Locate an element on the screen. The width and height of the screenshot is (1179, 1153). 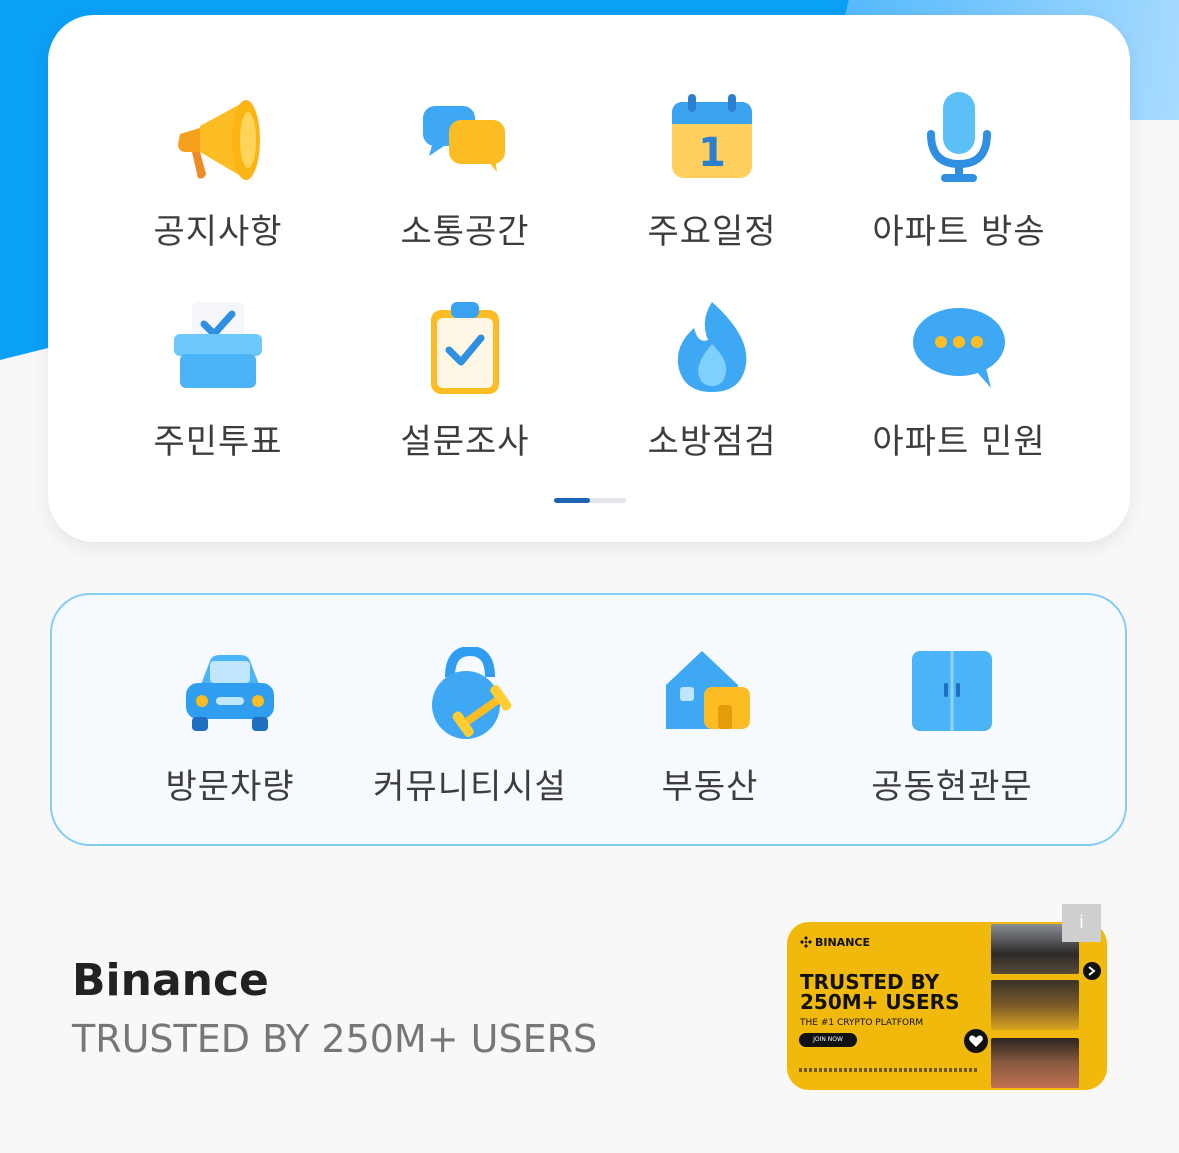
menu-item-community-facility: 커뮤니티시설 is located at coordinates (470, 732).